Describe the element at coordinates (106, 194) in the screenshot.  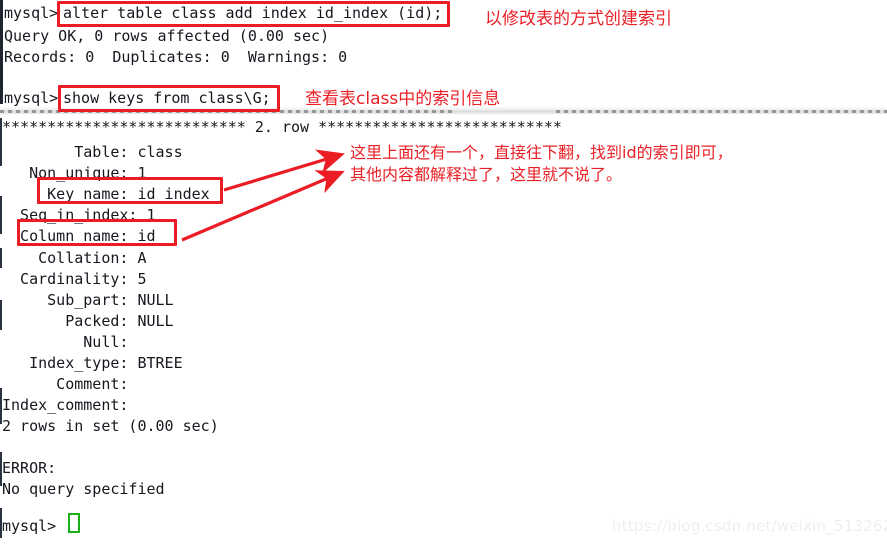
I see `field-key-name: Key_name: id_index` at that location.